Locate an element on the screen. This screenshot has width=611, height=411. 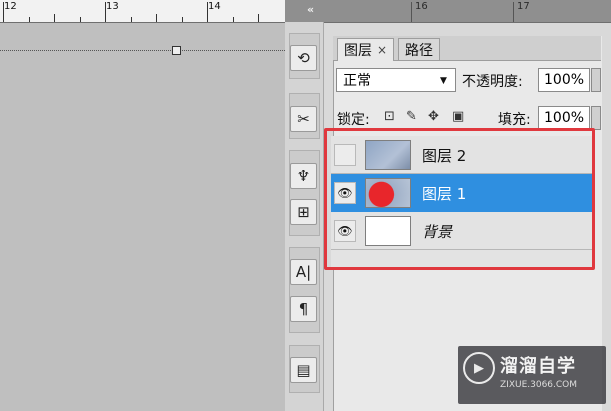
tab-paths: 路径 is located at coordinates (419, 49).